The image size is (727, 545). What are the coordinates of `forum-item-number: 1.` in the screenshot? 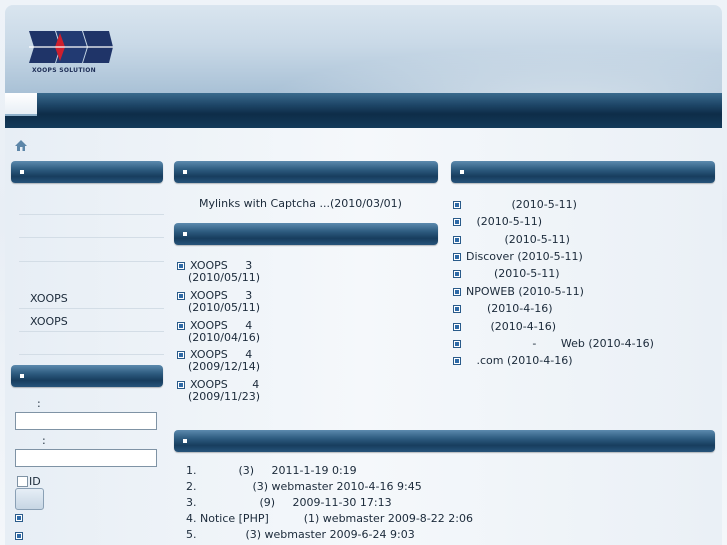 It's located at (191, 470).